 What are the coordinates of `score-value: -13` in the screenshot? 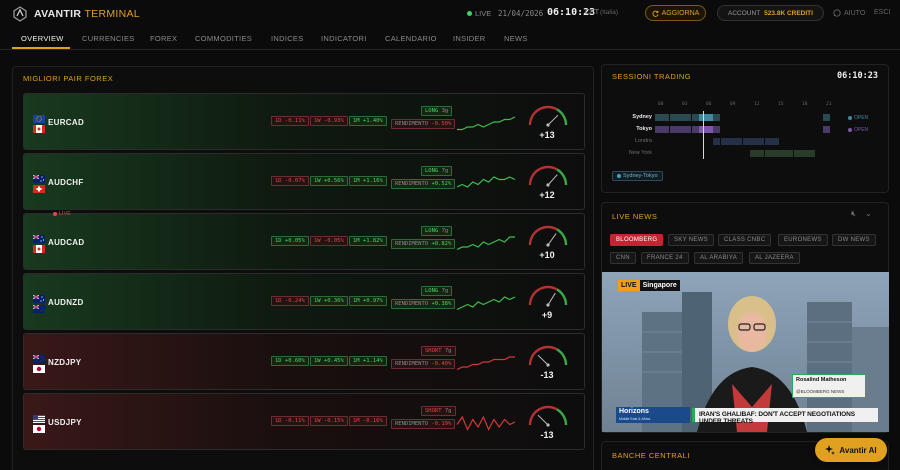 It's located at (547, 435).